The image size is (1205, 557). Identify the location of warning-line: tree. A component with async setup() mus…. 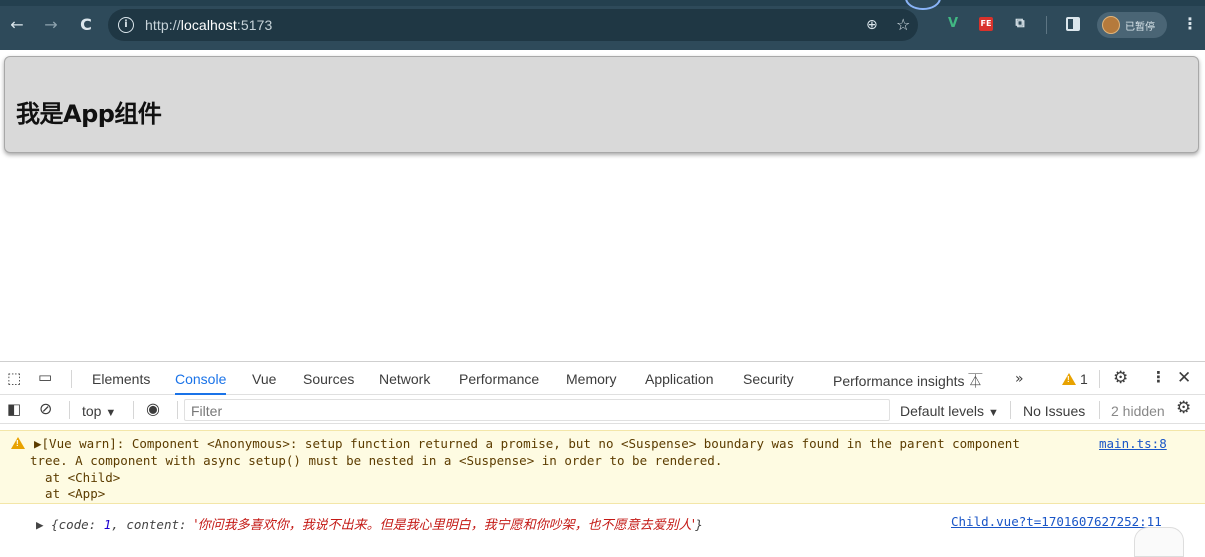
(376, 460).